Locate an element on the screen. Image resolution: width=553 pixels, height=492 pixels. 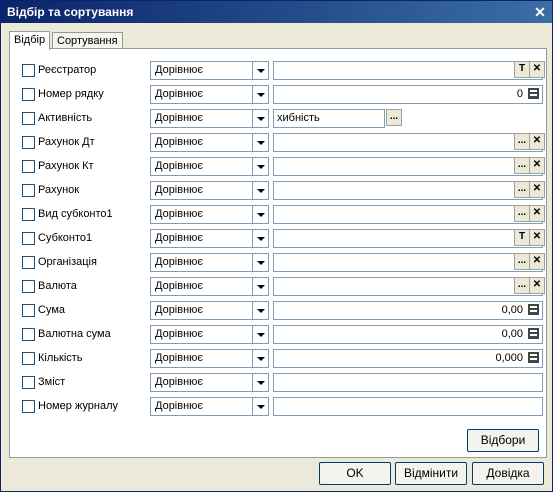
filter-row: Організація Дорівнює... ✕ is located at coordinates (283, 262).